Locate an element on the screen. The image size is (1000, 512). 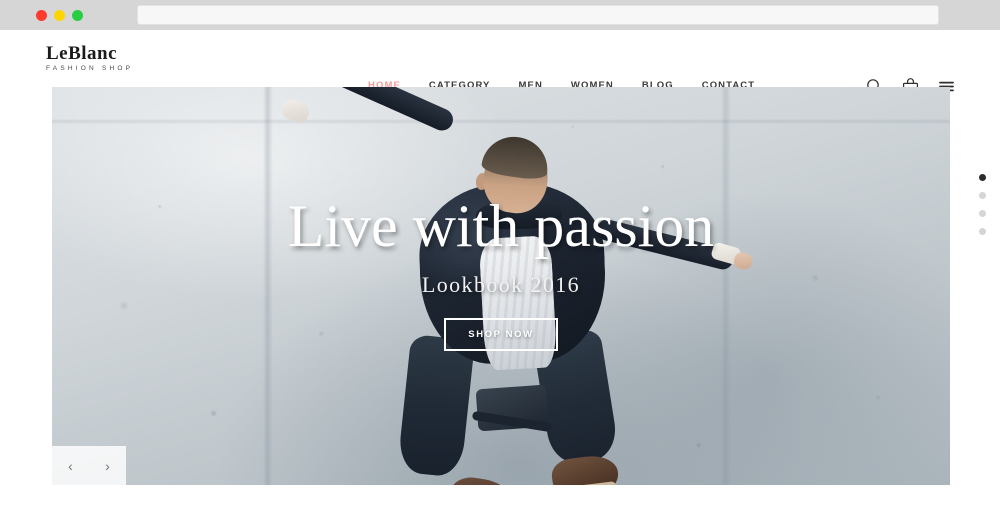
hero-subtitle: Lookbook 2016 is located at coordinates (501, 284).